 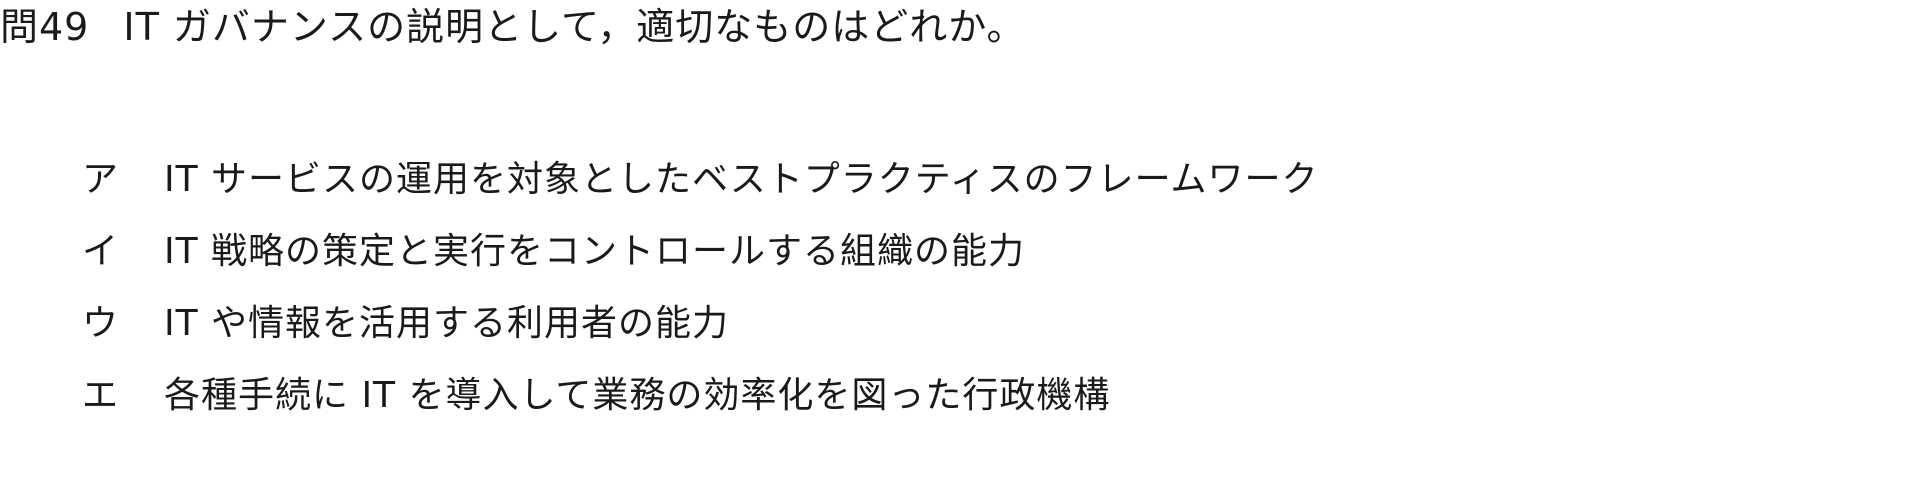 What do you see at coordinates (45, 27) in the screenshot?
I see `question-number: 問49` at bounding box center [45, 27].